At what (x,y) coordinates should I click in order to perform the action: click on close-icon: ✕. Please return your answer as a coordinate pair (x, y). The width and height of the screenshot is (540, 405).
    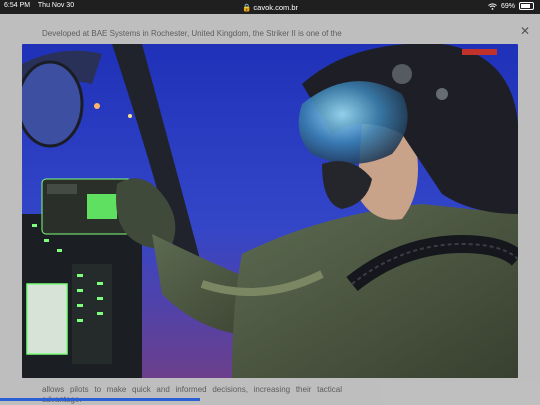
    Looking at the image, I should click on (525, 31).